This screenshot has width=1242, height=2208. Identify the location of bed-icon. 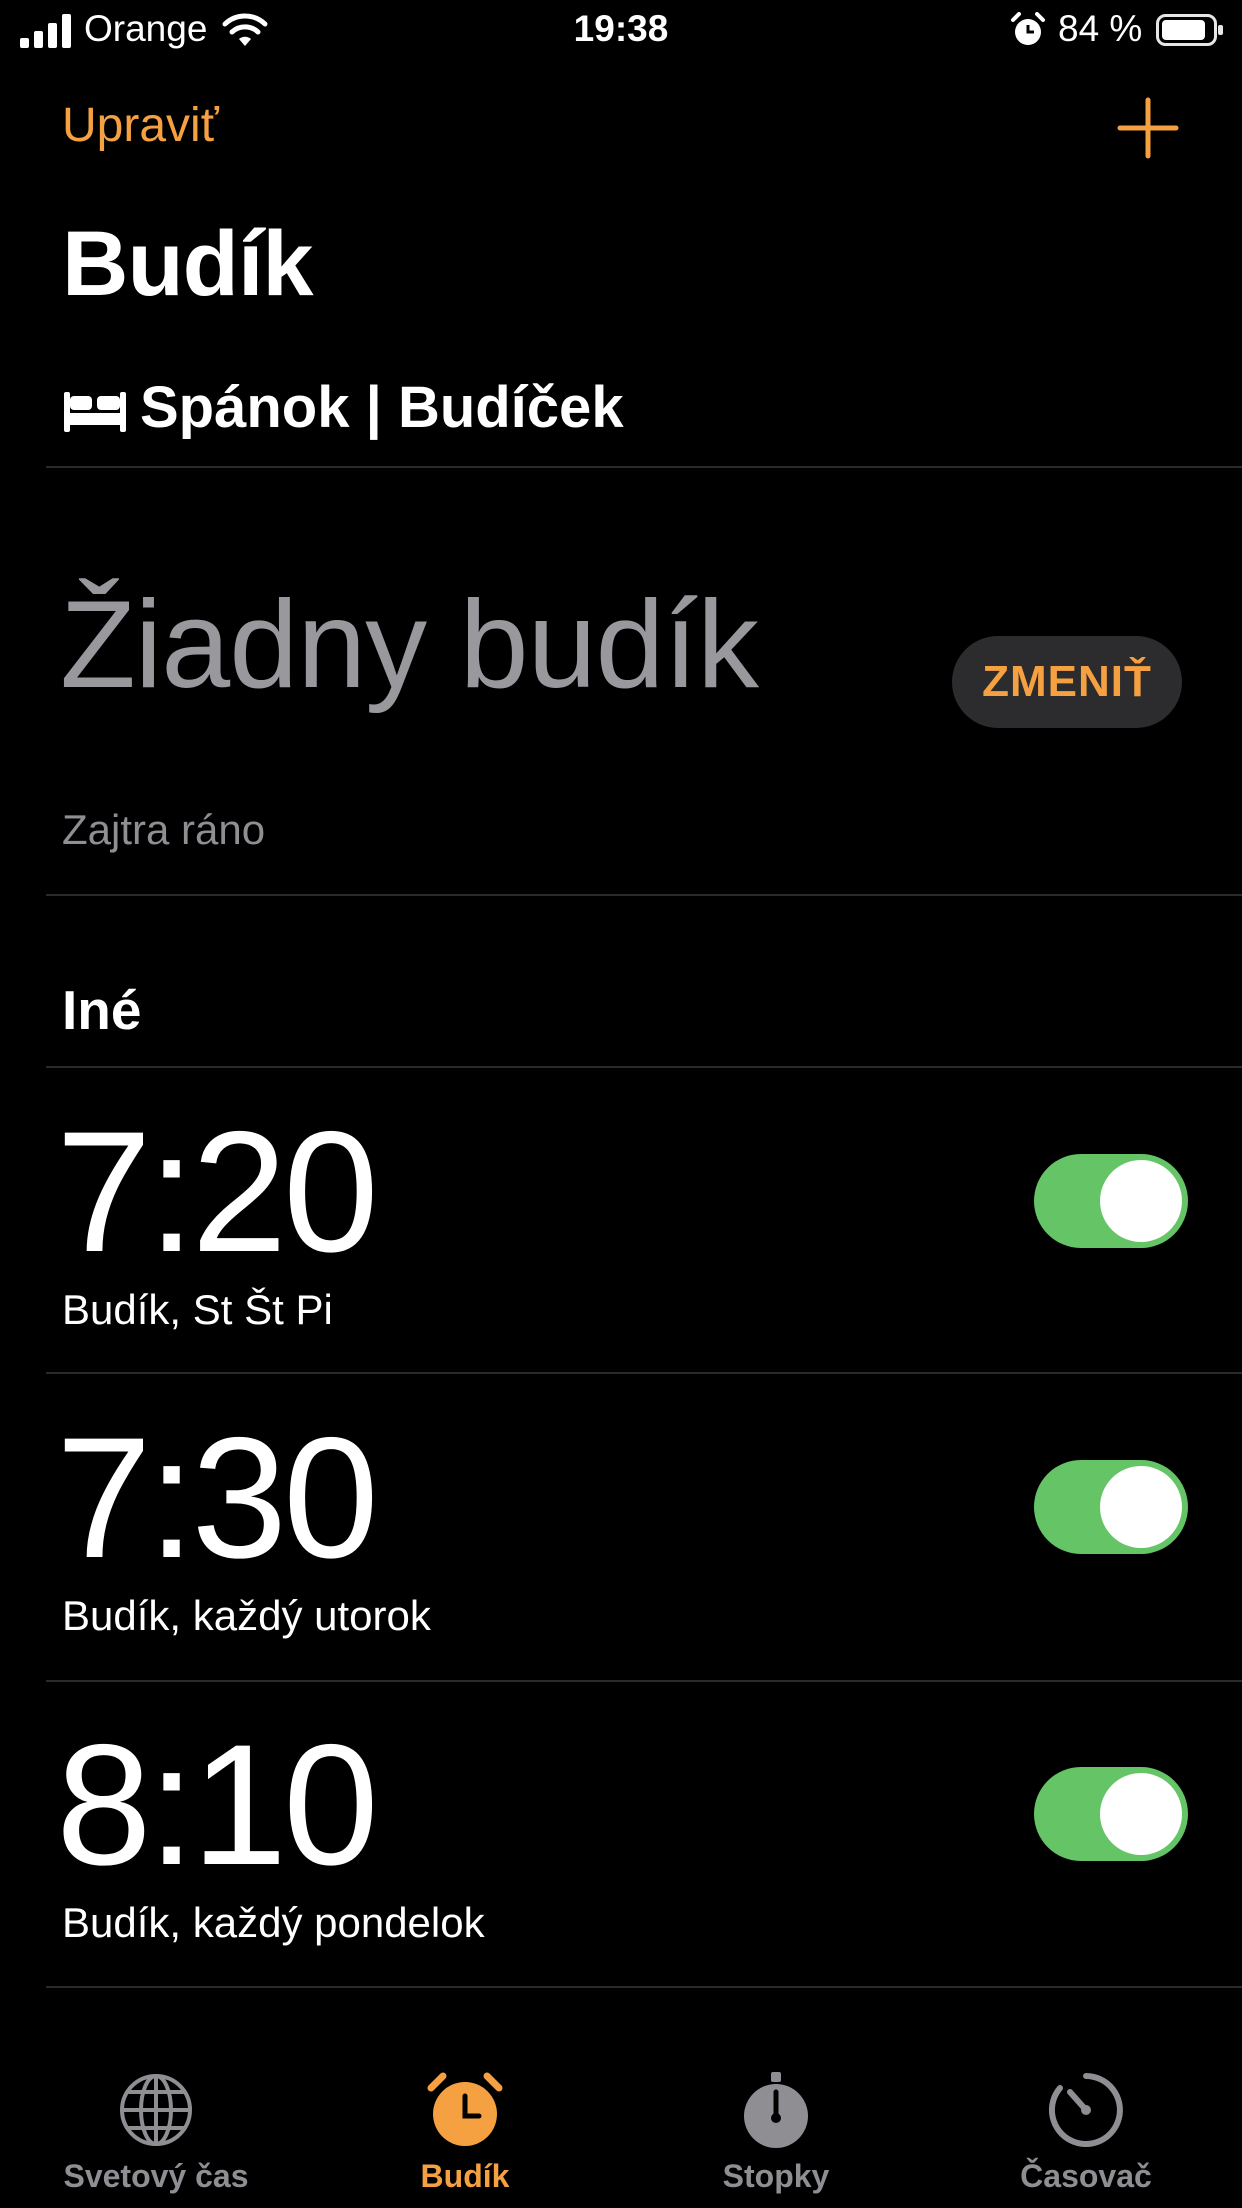
(95, 412).